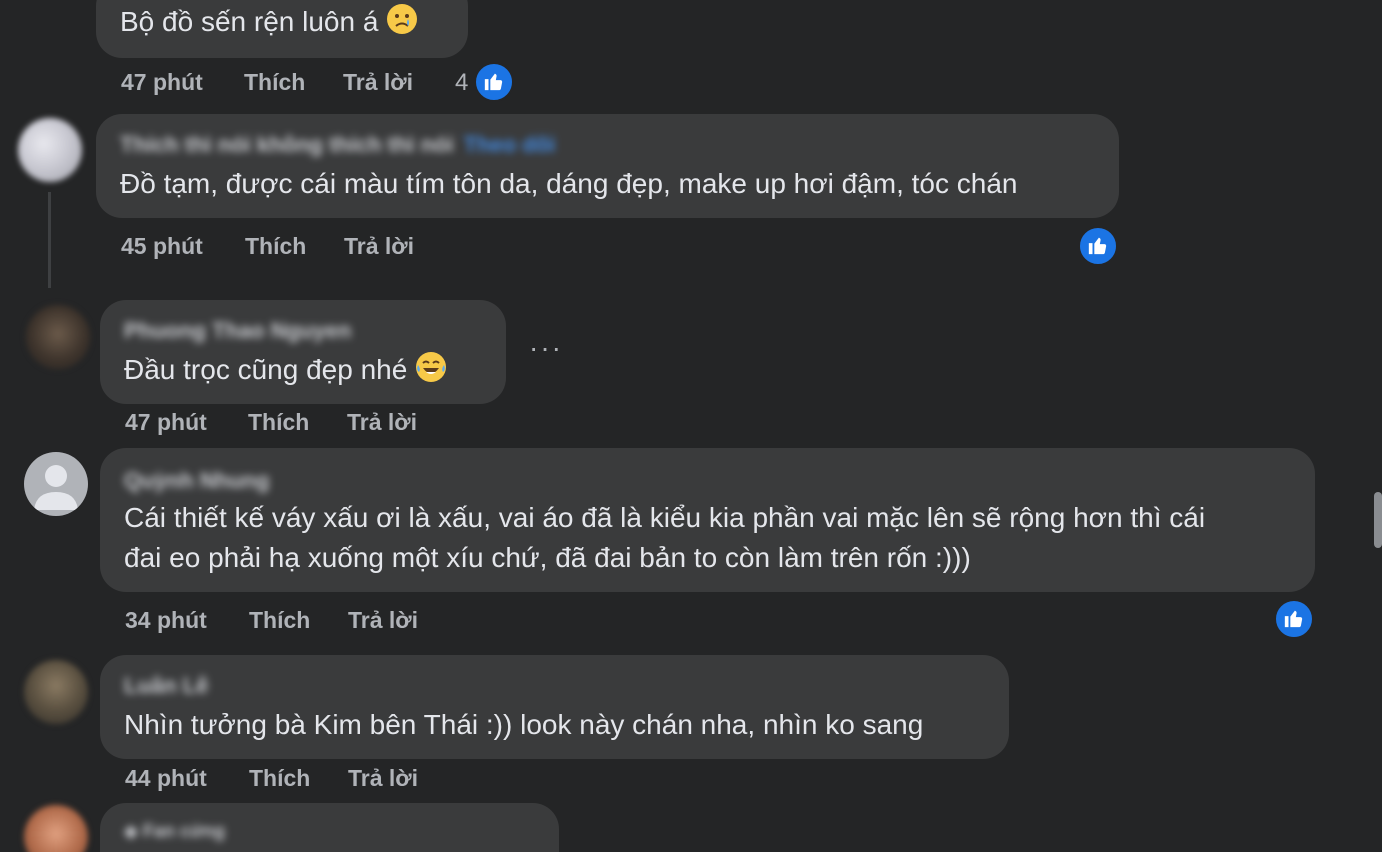  What do you see at coordinates (162, 246) in the screenshot?
I see `comment-time: 45 phút` at bounding box center [162, 246].